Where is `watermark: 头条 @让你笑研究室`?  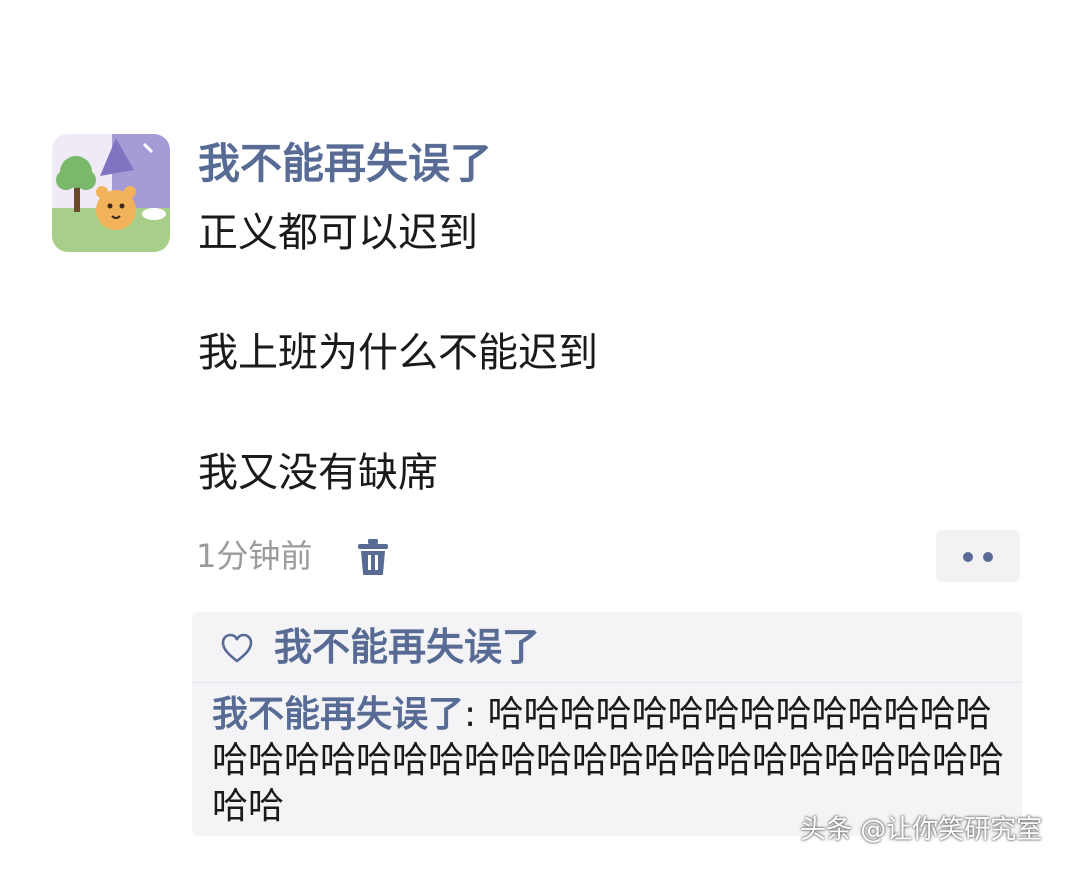
watermark: 头条 @让你笑研究室 is located at coordinates (921, 830).